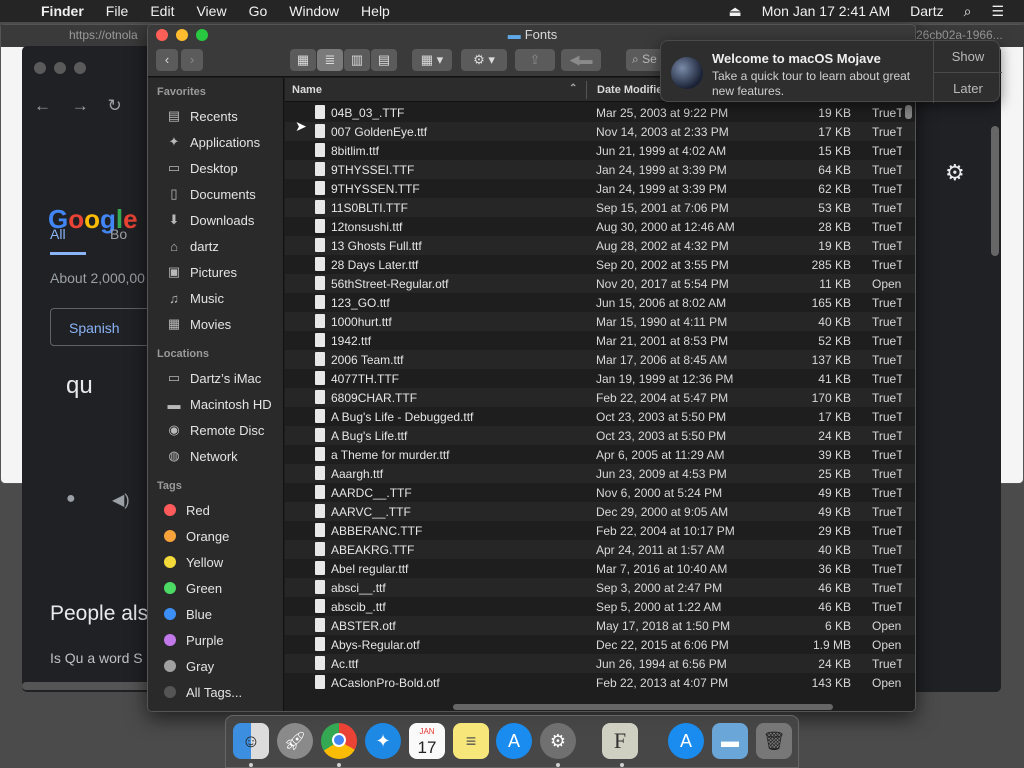 The height and width of the screenshot is (768, 1024). What do you see at coordinates (117, 11) in the screenshot?
I see `menu-file: File` at bounding box center [117, 11].